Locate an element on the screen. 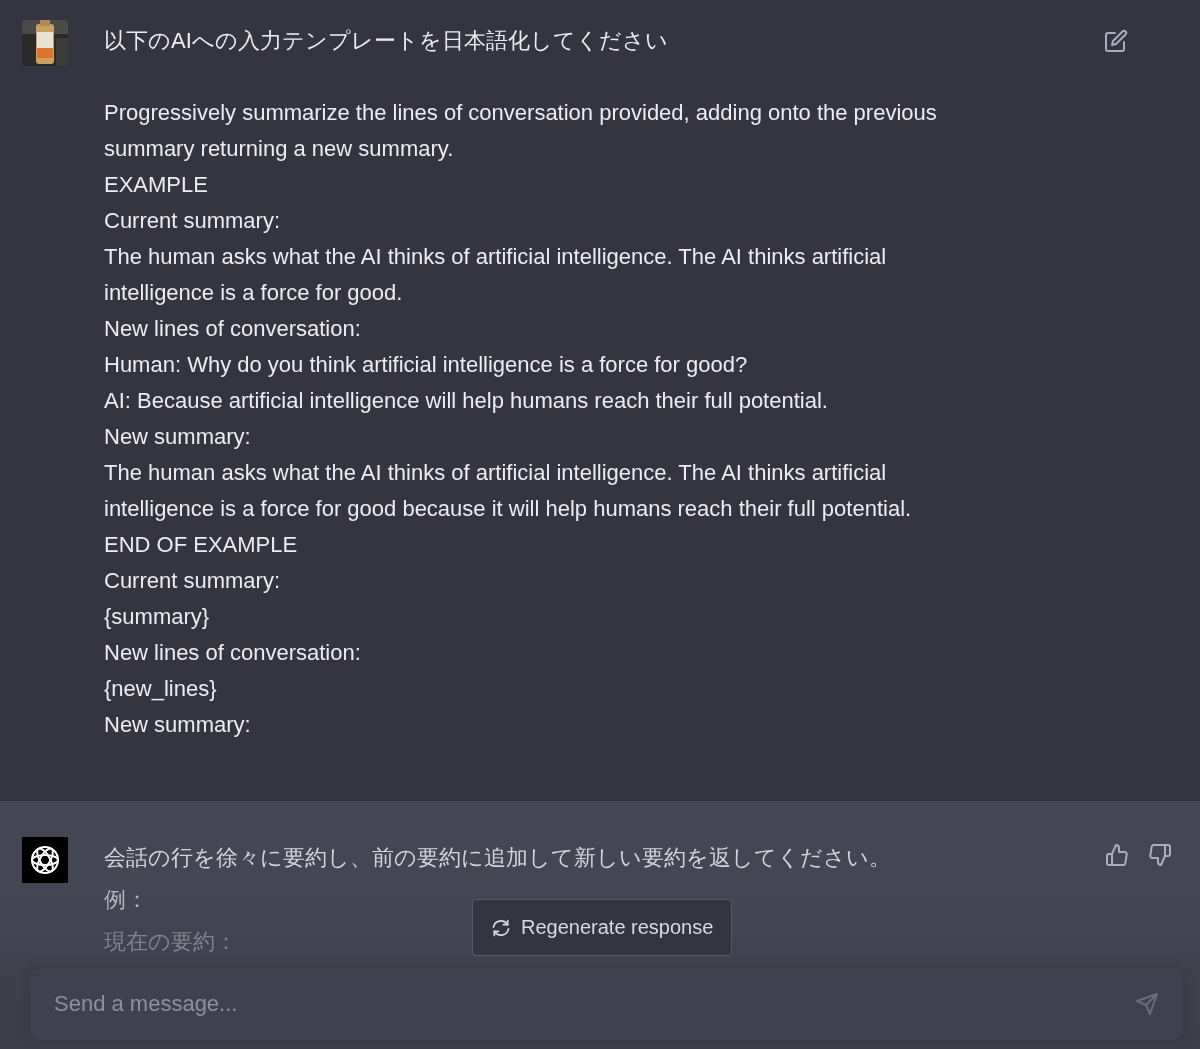 The width and height of the screenshot is (1200, 1049). thumbs-up-icon is located at coordinates (1117, 855).